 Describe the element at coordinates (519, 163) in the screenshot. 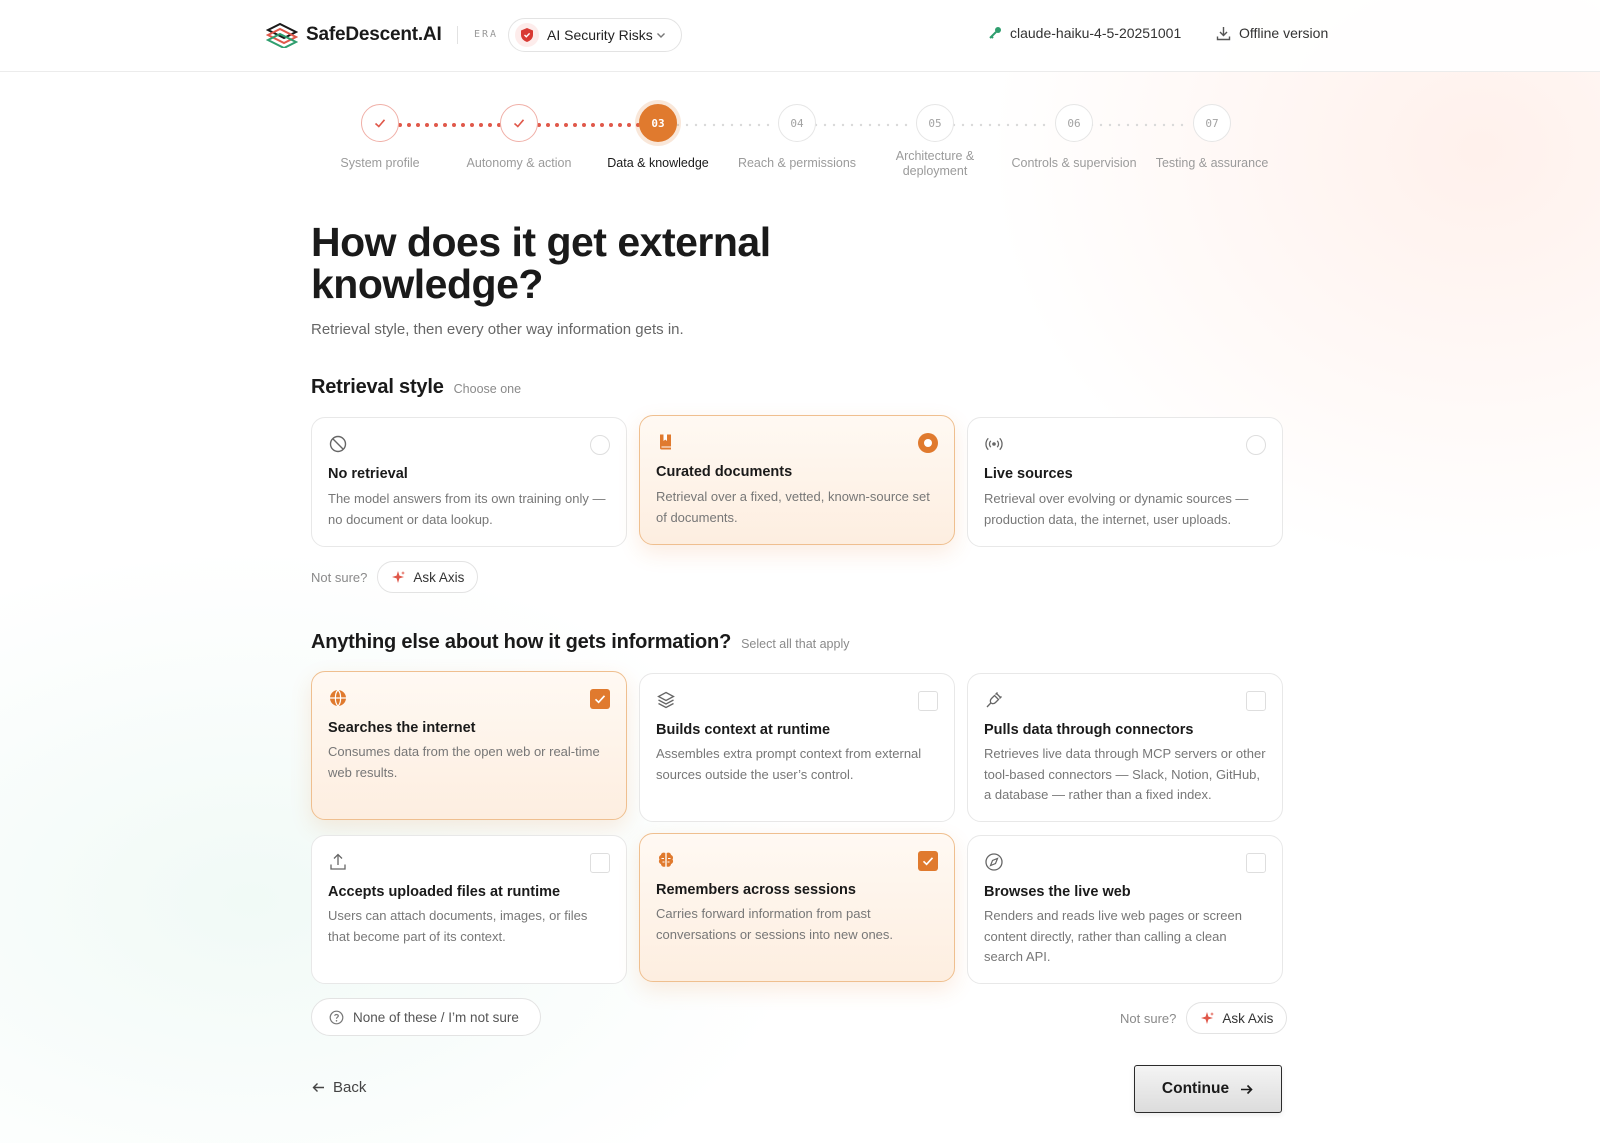

I see `step-label: Autonomy & action` at that location.